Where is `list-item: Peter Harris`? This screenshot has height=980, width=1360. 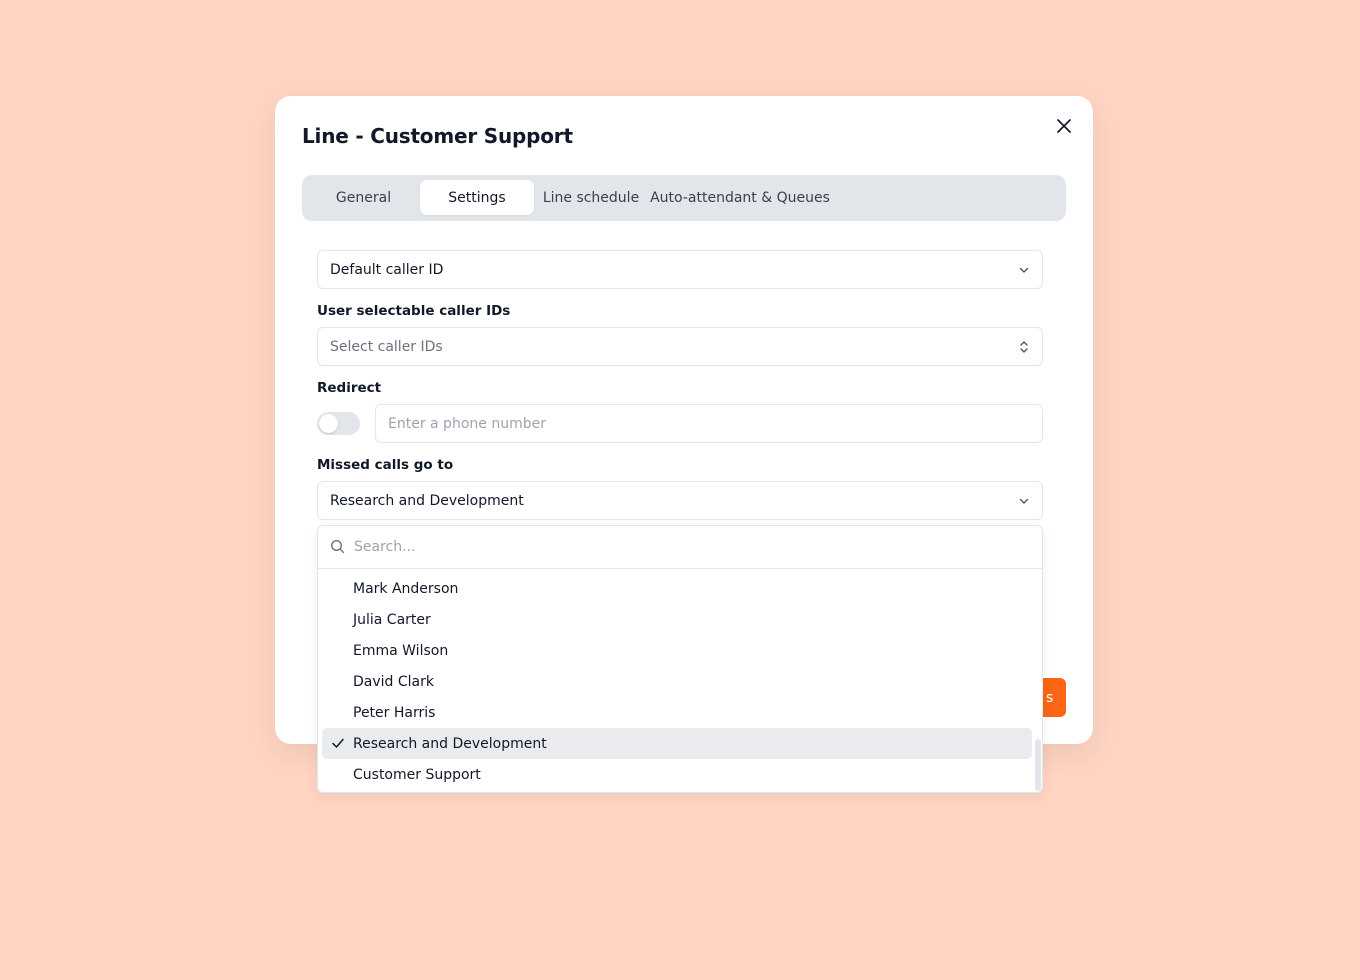
list-item: Peter Harris is located at coordinates (677, 712).